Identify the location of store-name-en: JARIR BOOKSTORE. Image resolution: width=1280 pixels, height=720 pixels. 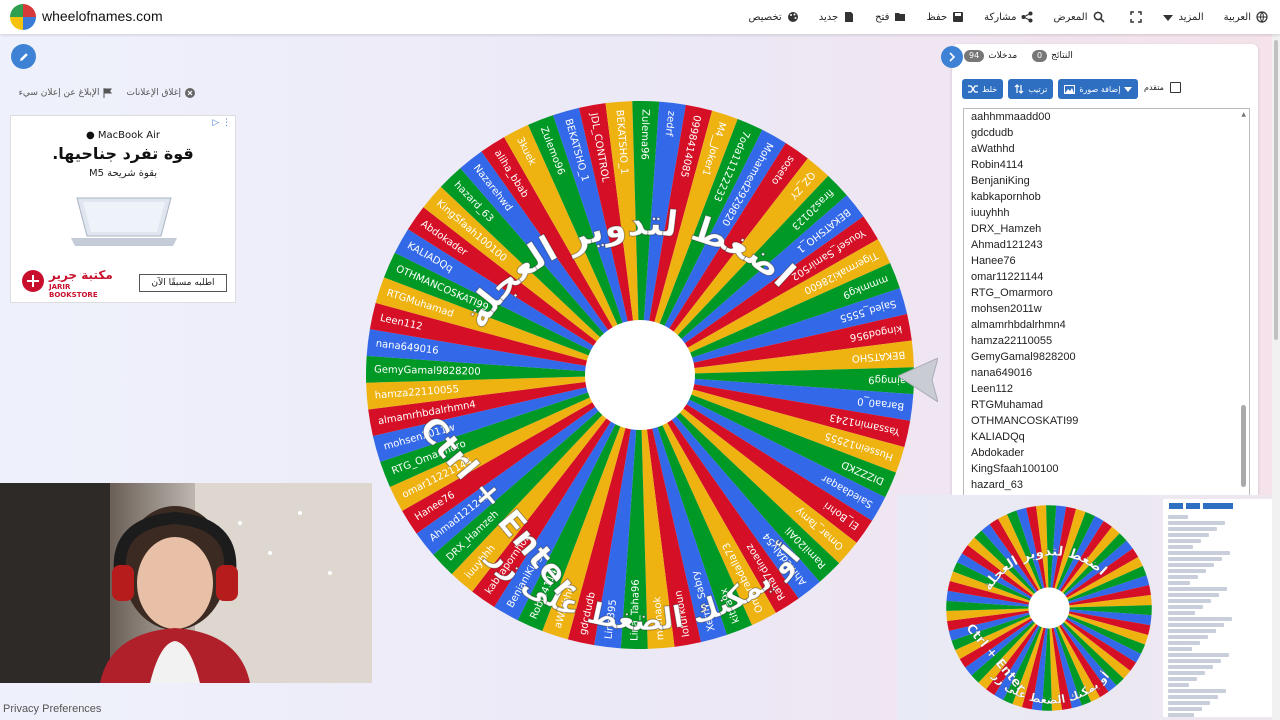
(73, 291).